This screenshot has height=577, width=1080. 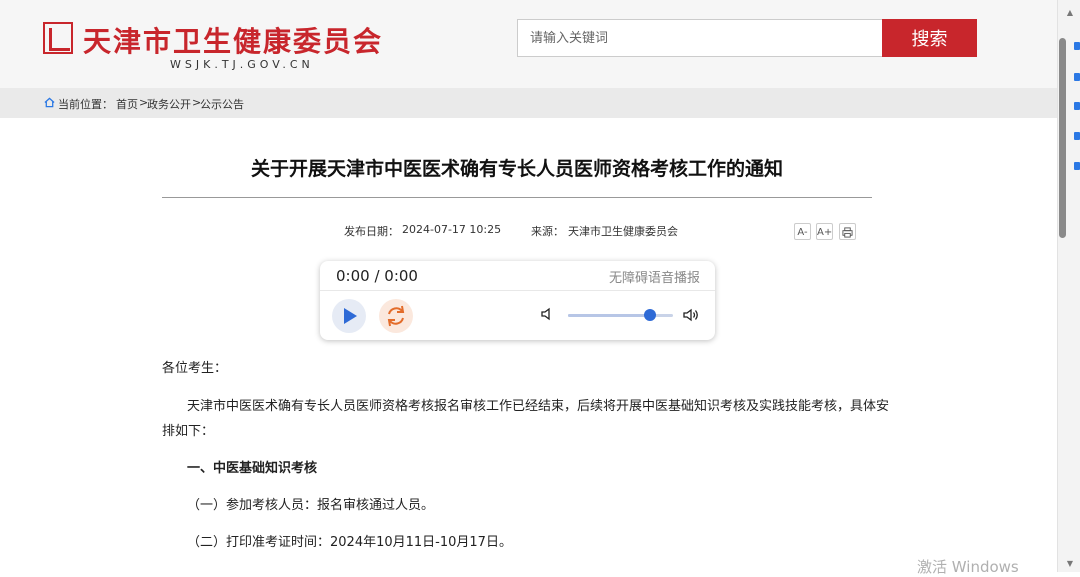 I want to click on volume-down-icon, so click(x=547, y=314).